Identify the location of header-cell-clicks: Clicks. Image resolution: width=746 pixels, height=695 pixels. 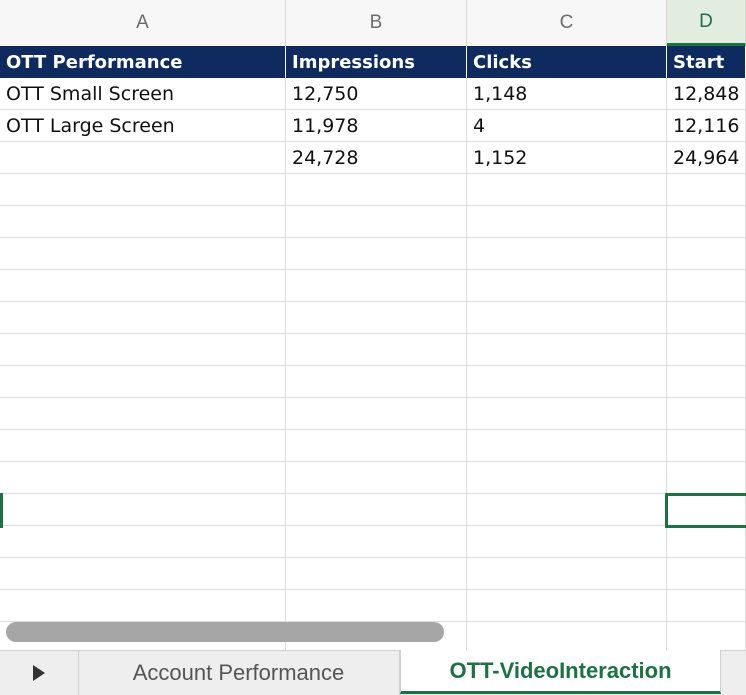
(567, 62).